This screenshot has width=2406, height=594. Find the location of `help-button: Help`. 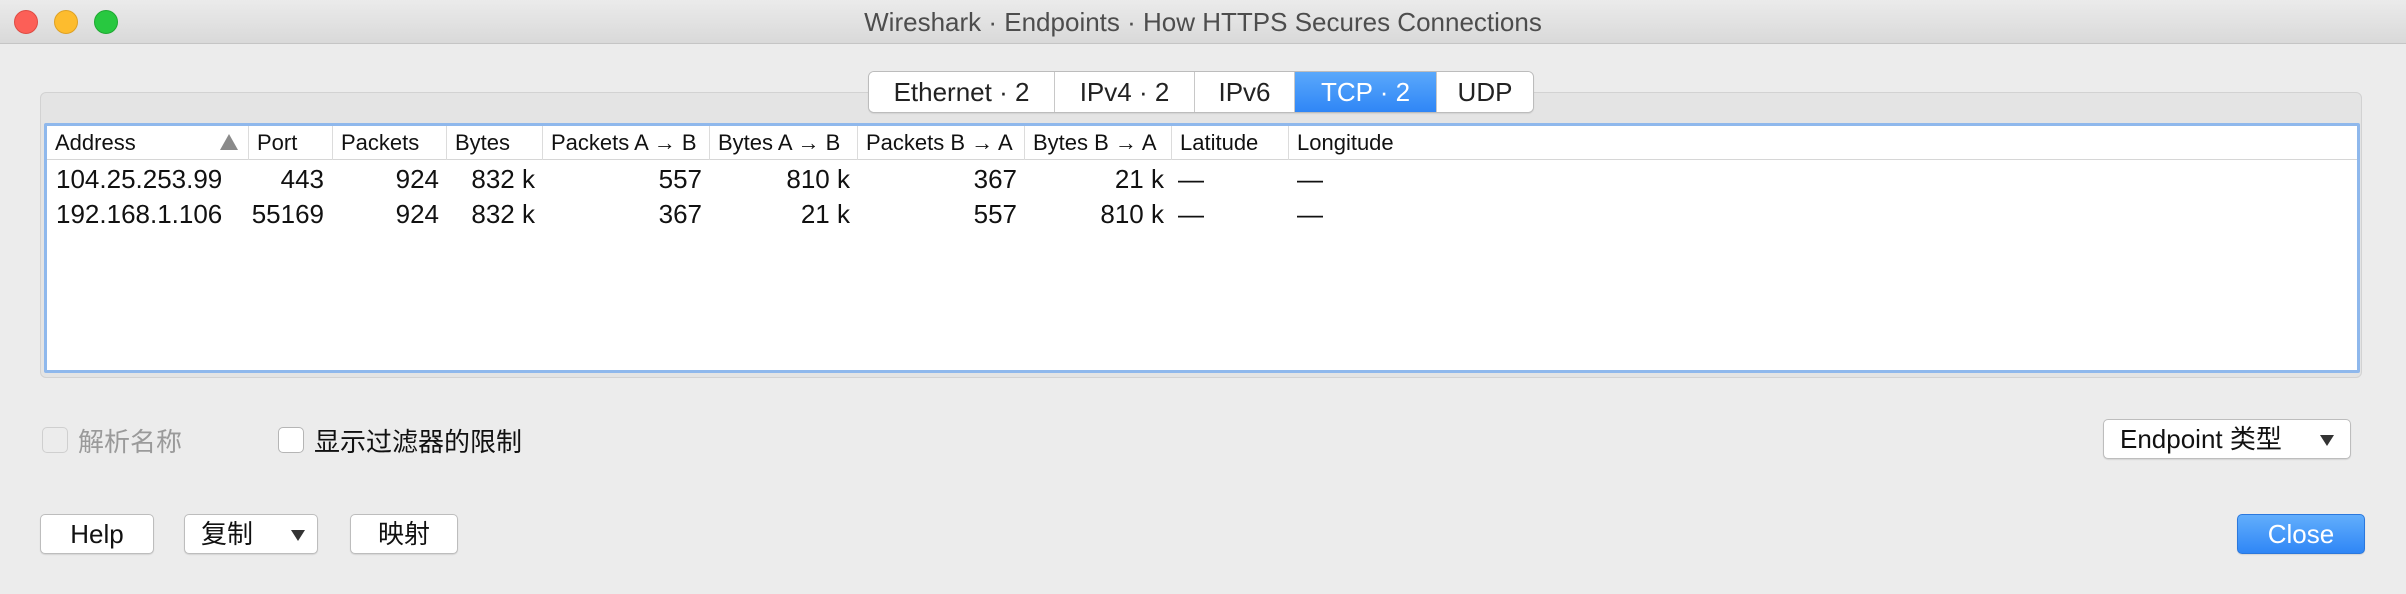

help-button: Help is located at coordinates (97, 534).